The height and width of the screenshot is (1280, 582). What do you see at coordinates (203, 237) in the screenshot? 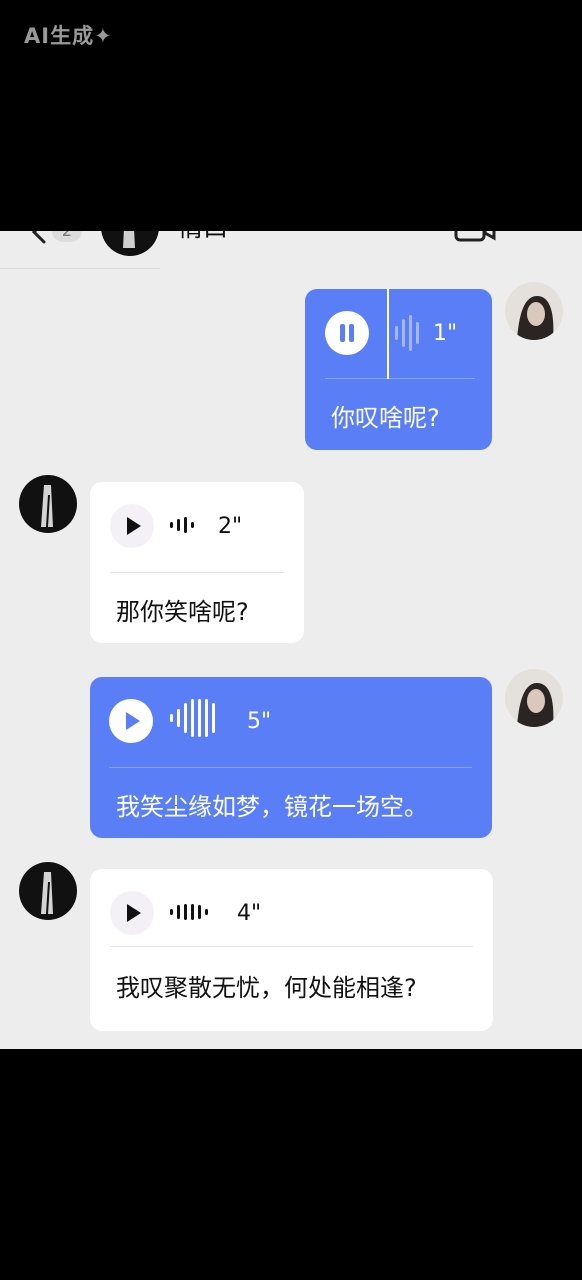
I see `contact-name: 情口` at bounding box center [203, 237].